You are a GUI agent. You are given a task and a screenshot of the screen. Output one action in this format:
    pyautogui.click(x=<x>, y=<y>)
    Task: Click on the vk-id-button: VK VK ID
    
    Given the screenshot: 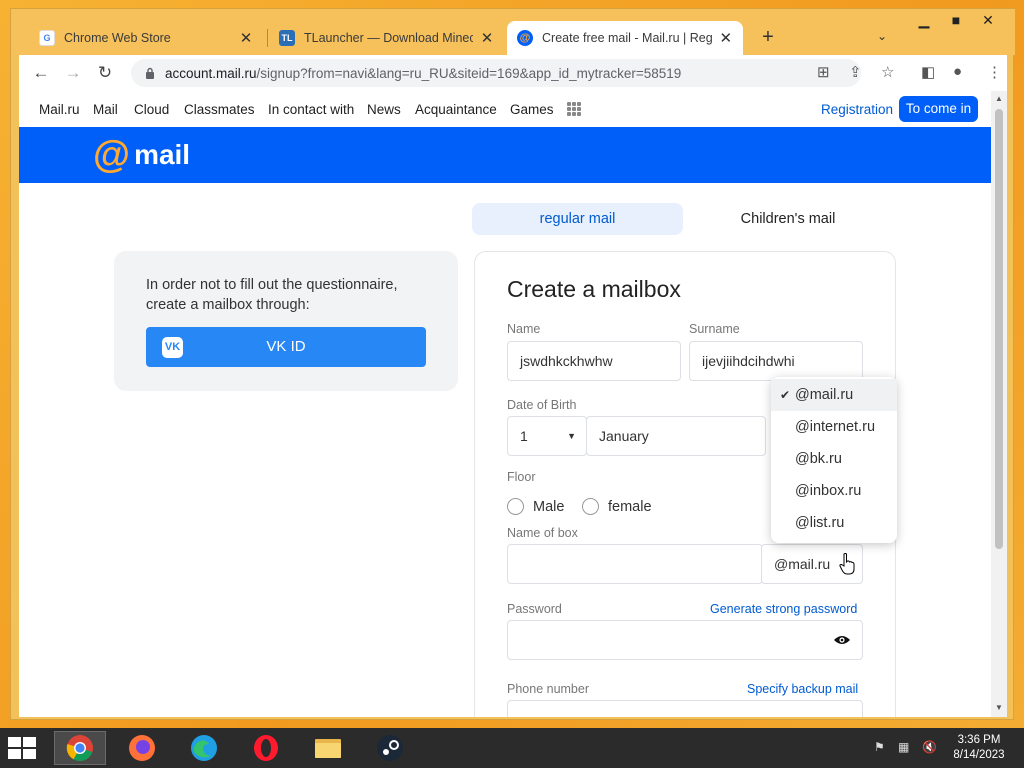 What is the action you would take?
    pyautogui.click(x=286, y=347)
    